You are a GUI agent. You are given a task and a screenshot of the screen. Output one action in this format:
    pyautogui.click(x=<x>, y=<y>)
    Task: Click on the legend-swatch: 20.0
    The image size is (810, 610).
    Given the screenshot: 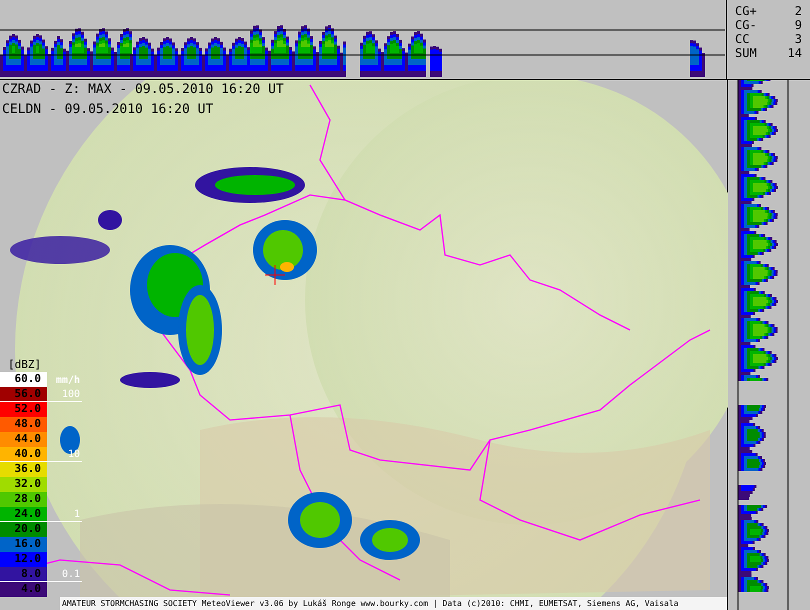 What is the action you would take?
    pyautogui.click(x=23, y=529)
    